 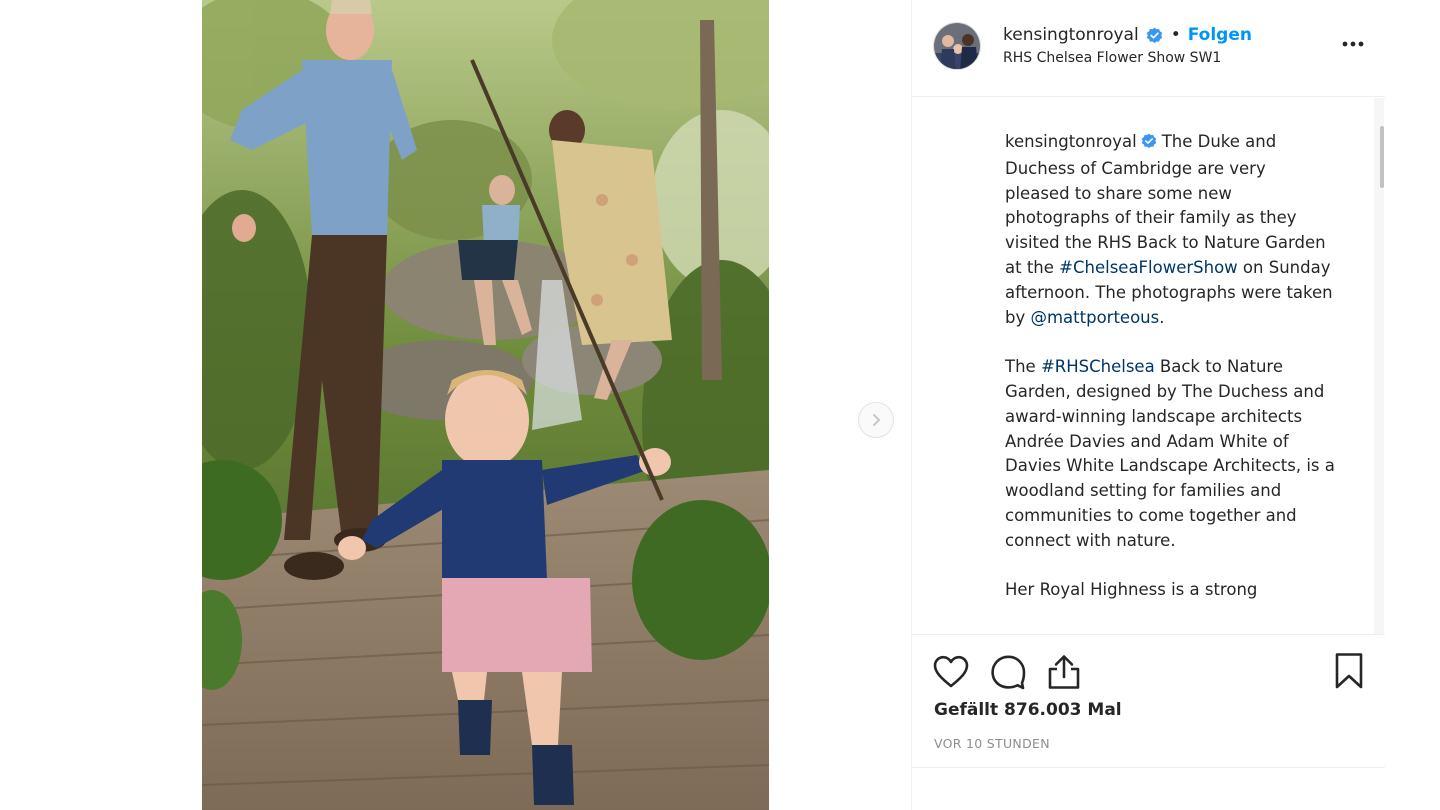 I want to click on mention-link: @mattporteous, so click(x=1094, y=317).